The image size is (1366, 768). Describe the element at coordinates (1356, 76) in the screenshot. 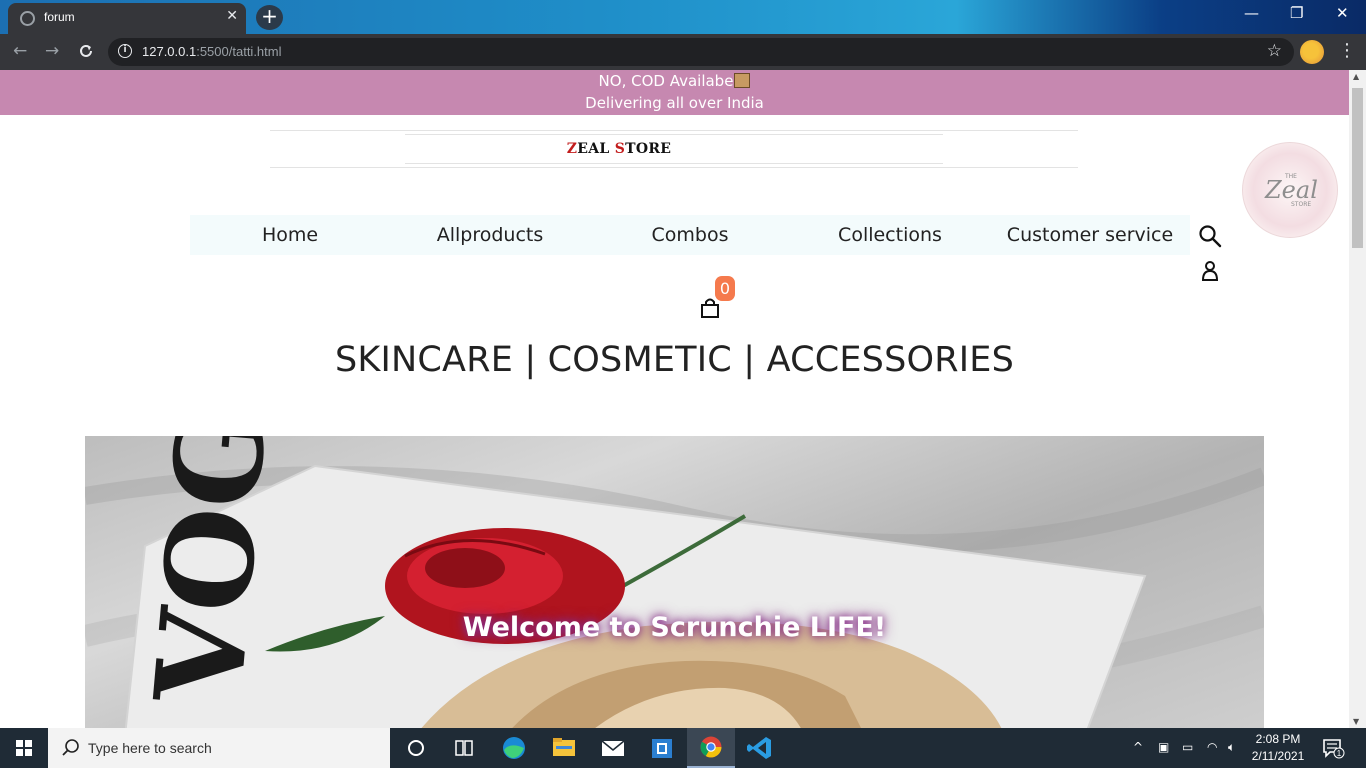

I see `scroll-up-icon: ▲` at that location.